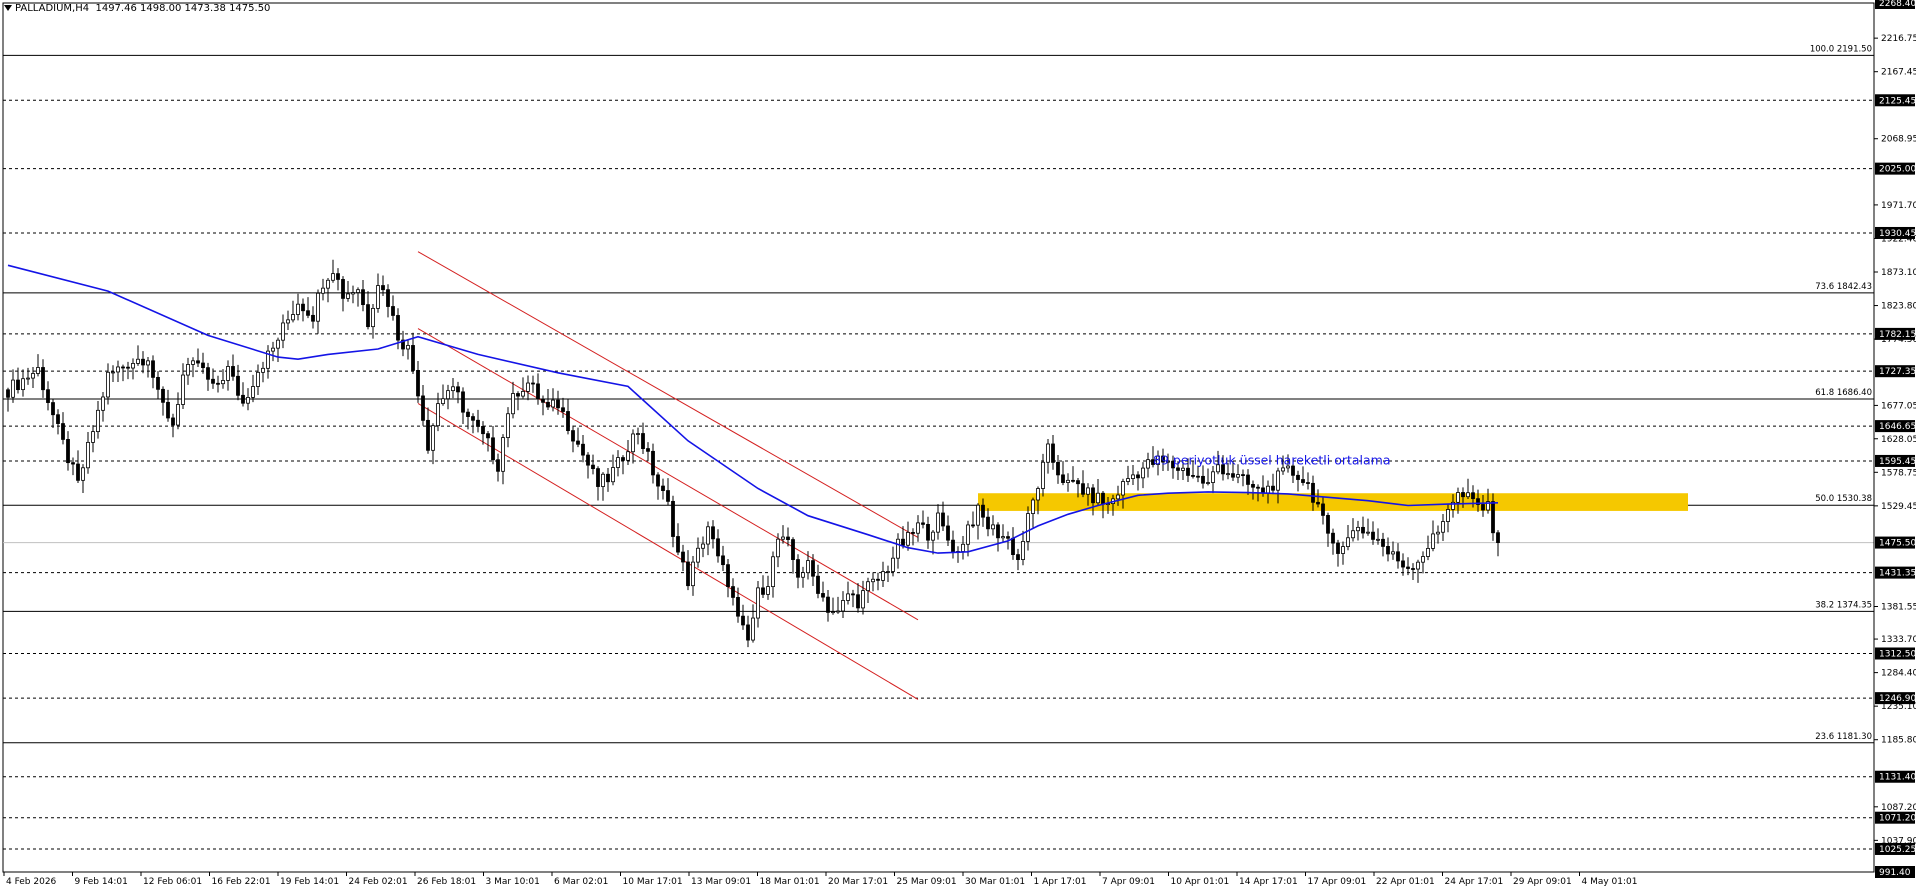 The image size is (1916, 892). Describe the element at coordinates (1898, 440) in the screenshot. I see `price-tick-label: 1628.05` at that location.